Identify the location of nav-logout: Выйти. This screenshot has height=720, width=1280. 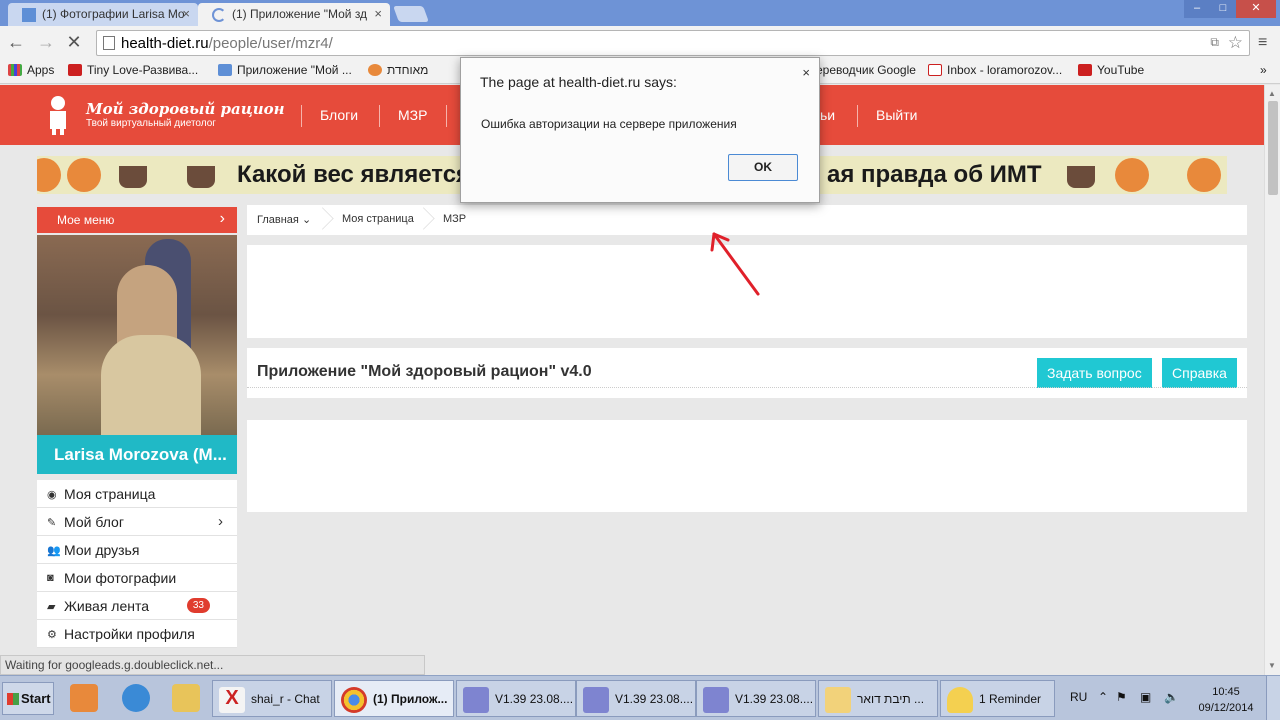
(896, 115).